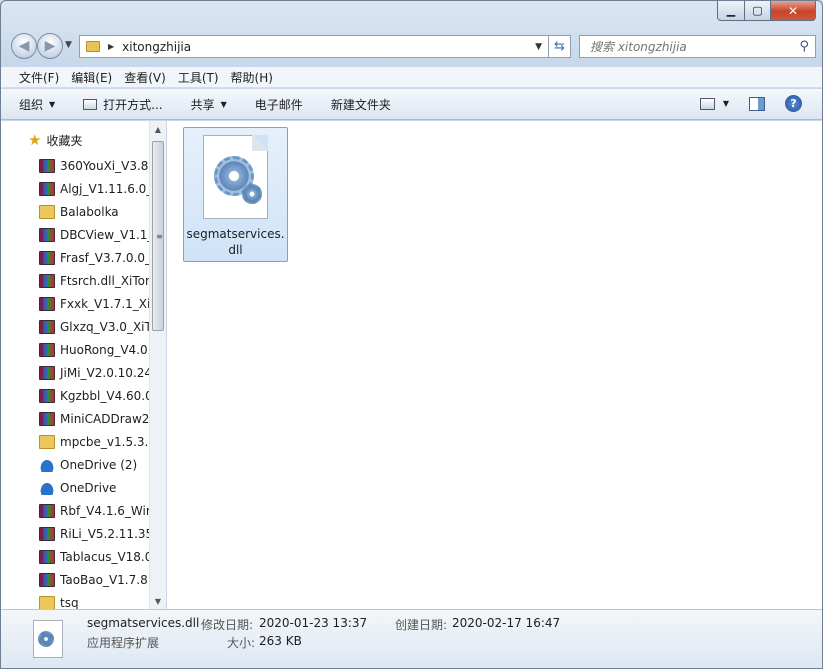 This screenshot has width=823, height=669. Describe the element at coordinates (793, 103) in the screenshot. I see `help-icon: ?` at that location.